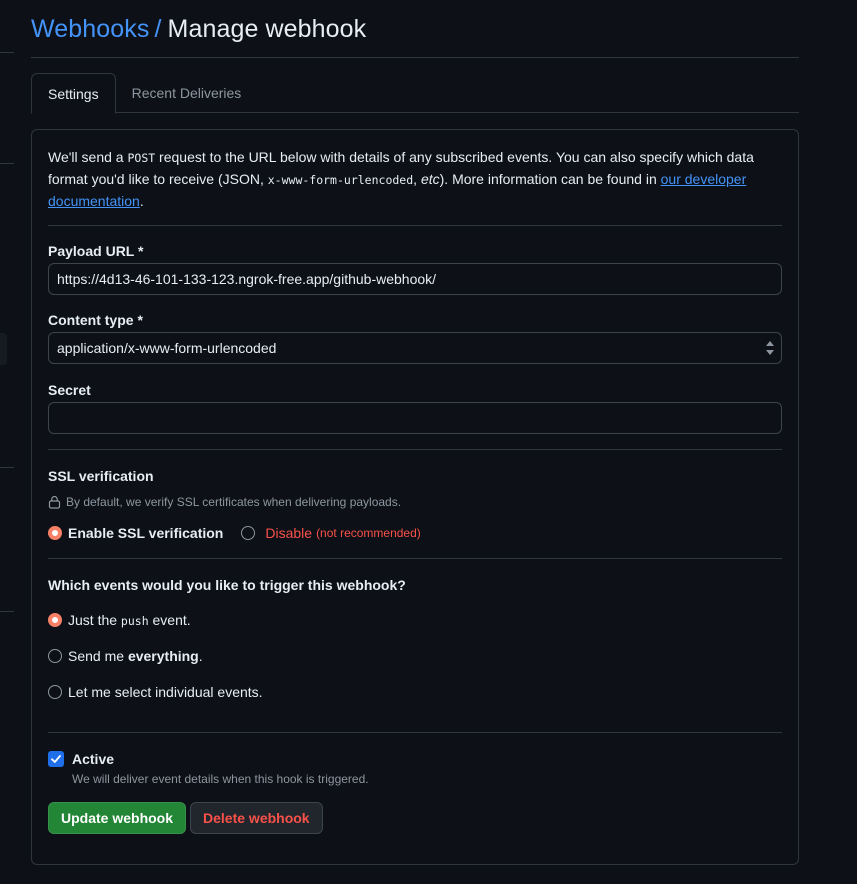 The image size is (857, 884). Describe the element at coordinates (267, 29) in the screenshot. I see `breadcrumb-current: Manage webhook` at that location.